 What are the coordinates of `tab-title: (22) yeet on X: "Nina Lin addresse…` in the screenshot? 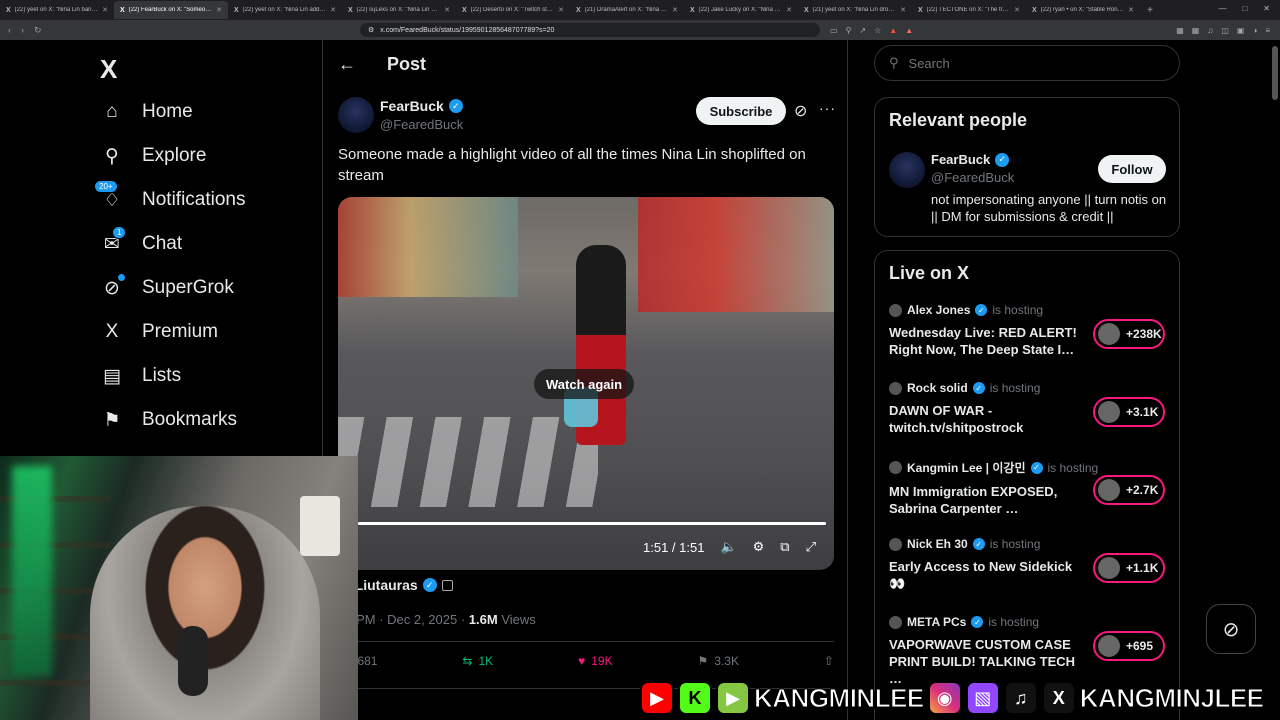 It's located at (284, 10).